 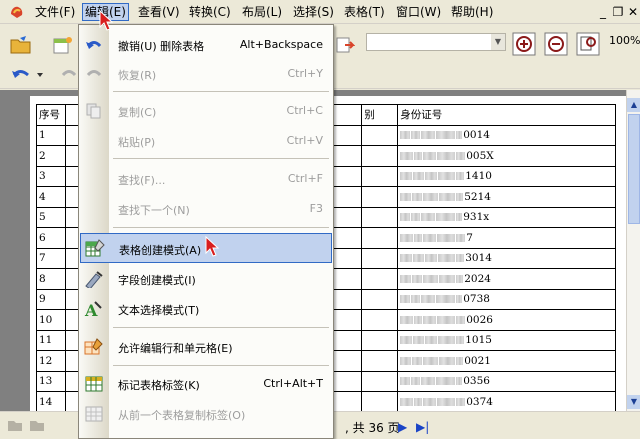 What do you see at coordinates (305, 178) in the screenshot?
I see `menu-item-find-shortcut: Ctrl+F` at bounding box center [305, 178].